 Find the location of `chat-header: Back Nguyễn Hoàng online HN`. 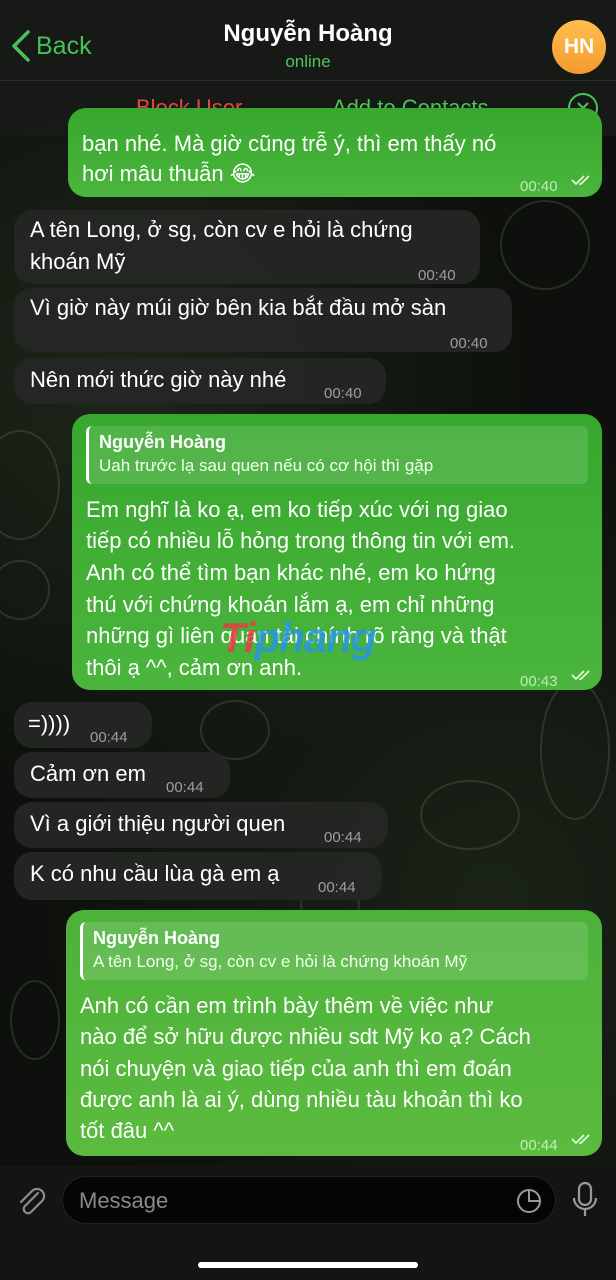

chat-header: Back Nguyễn Hoàng online HN is located at coordinates (308, 40).